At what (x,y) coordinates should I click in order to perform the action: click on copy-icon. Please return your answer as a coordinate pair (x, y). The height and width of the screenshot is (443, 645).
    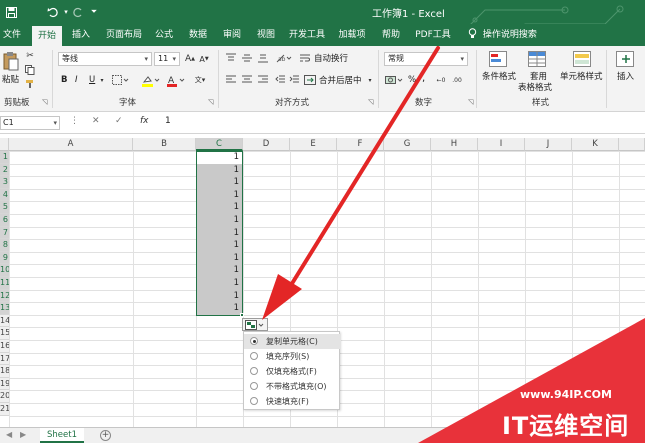
    Looking at the image, I should click on (30, 70).